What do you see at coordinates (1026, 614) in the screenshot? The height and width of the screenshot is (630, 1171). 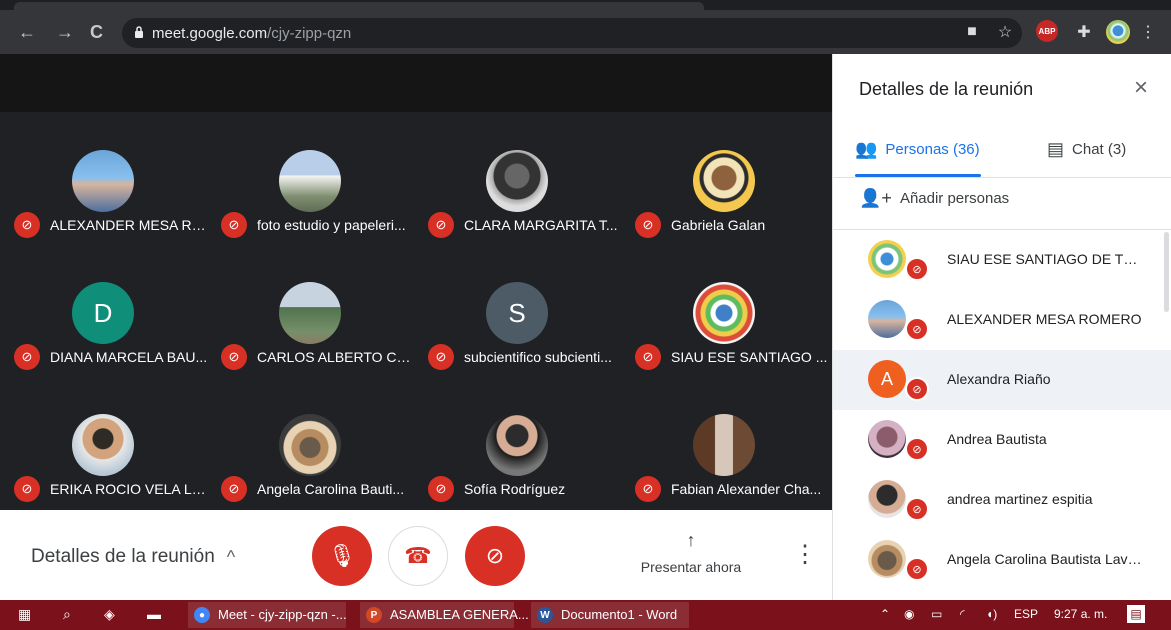 I see `language-indicator: ESP` at bounding box center [1026, 614].